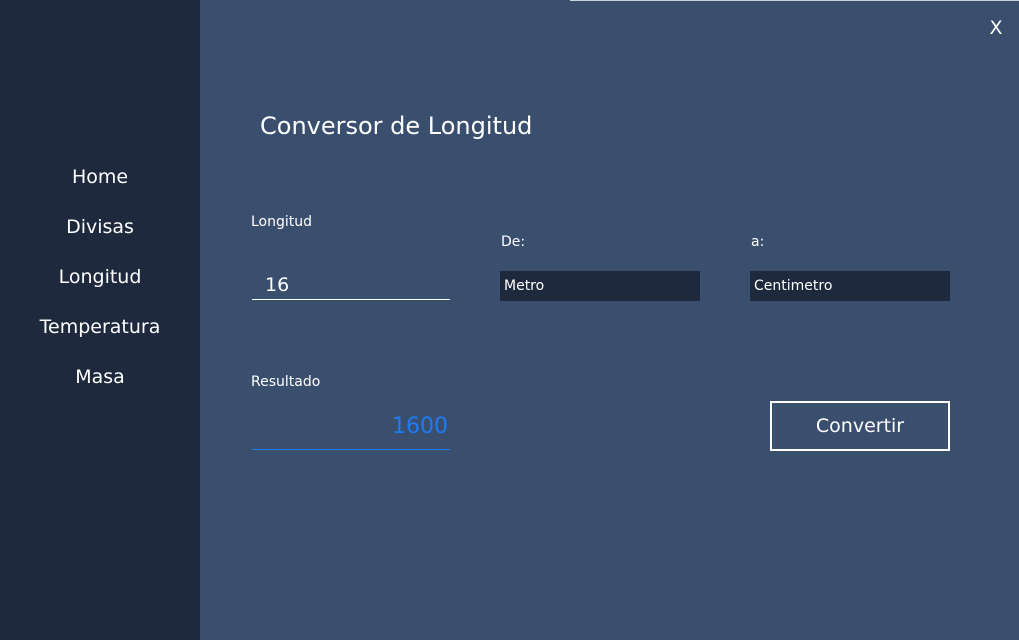 The image size is (1019, 640). What do you see at coordinates (286, 382) in the screenshot?
I see `result-label: Resultado` at bounding box center [286, 382].